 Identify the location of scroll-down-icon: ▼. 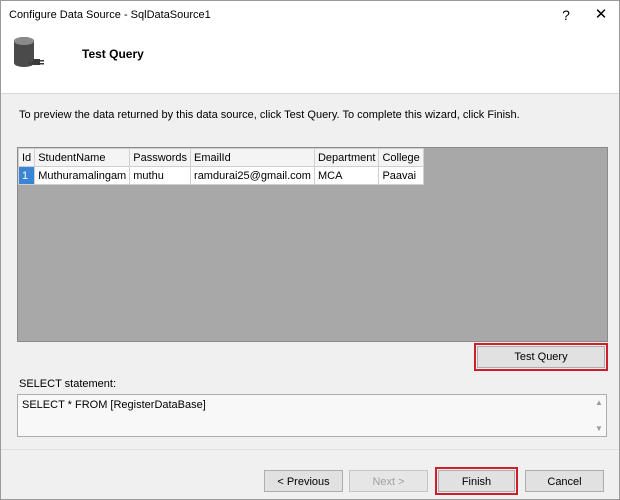
(599, 428).